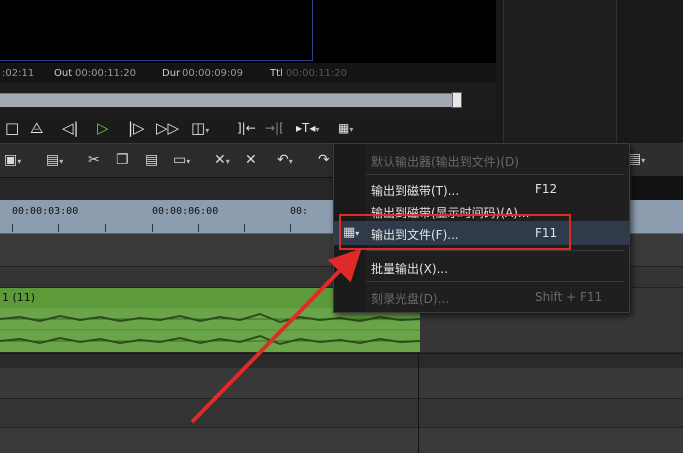  Describe the element at coordinates (307, 129) in the screenshot. I see `insert-icon: ▸T◂▾` at that location.